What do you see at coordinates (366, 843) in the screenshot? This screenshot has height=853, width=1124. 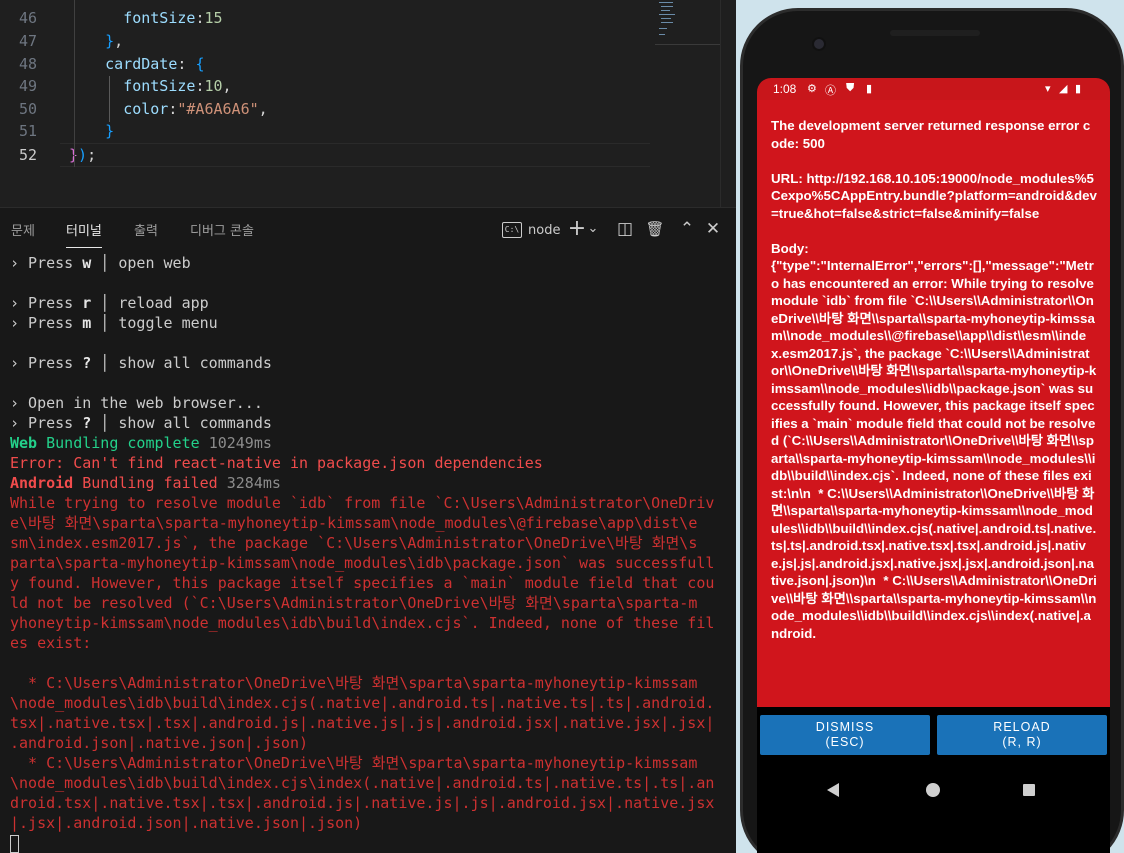 I see `terminal-prompt-line` at bounding box center [366, 843].